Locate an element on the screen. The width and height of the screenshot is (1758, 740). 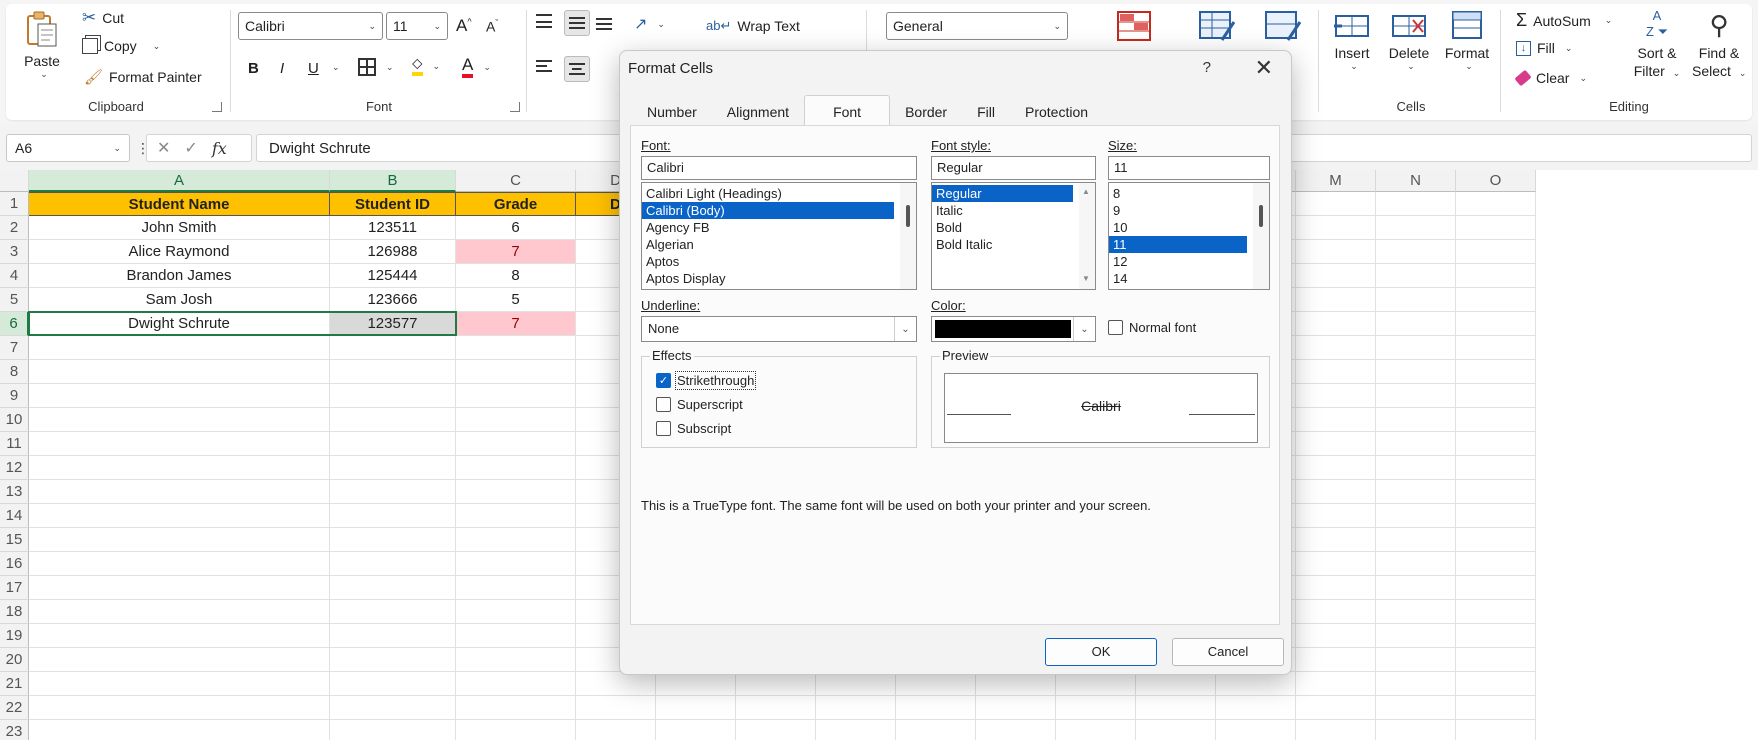
cell-o17 is located at coordinates (1496, 588).